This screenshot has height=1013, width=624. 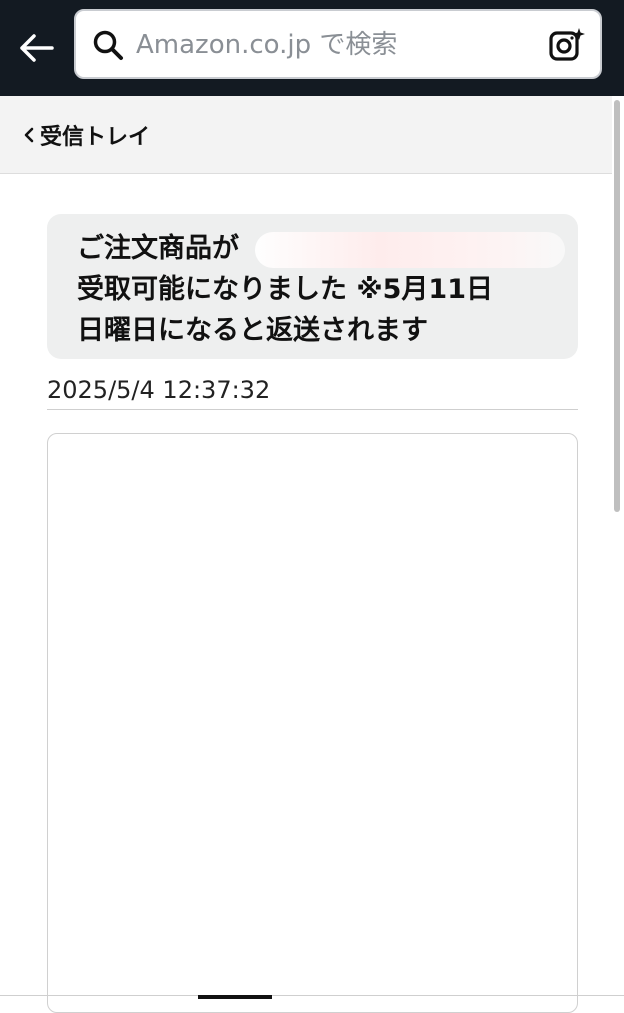 What do you see at coordinates (306, 135) in the screenshot?
I see `inbox-header: 受信トレイ` at bounding box center [306, 135].